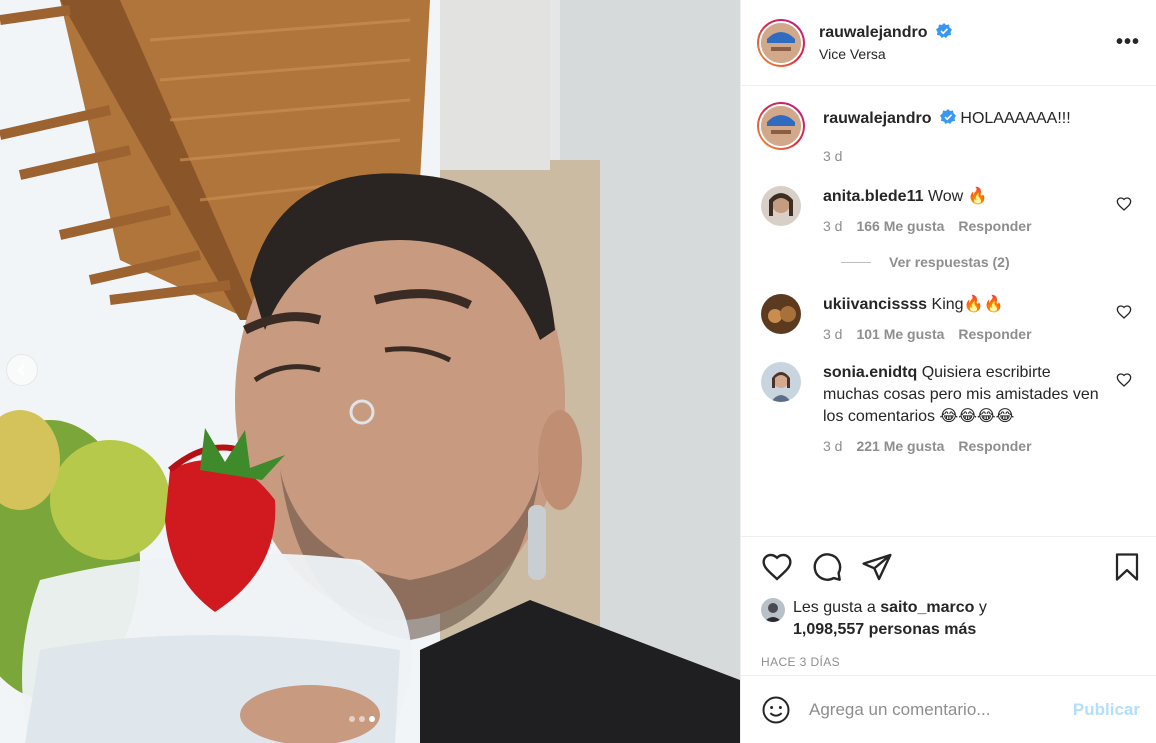 The height and width of the screenshot is (743, 1156). I want to click on replies-divider, so click(856, 262).